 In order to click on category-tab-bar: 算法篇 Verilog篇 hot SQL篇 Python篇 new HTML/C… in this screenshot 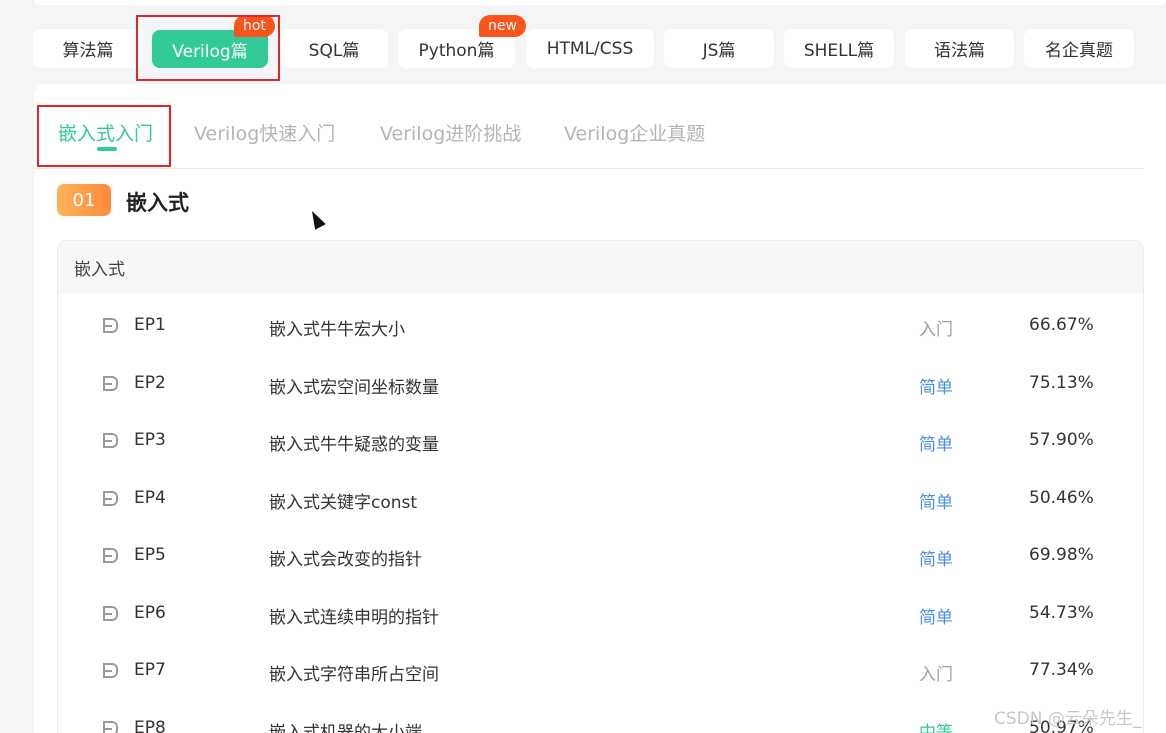, I will do `click(583, 40)`.